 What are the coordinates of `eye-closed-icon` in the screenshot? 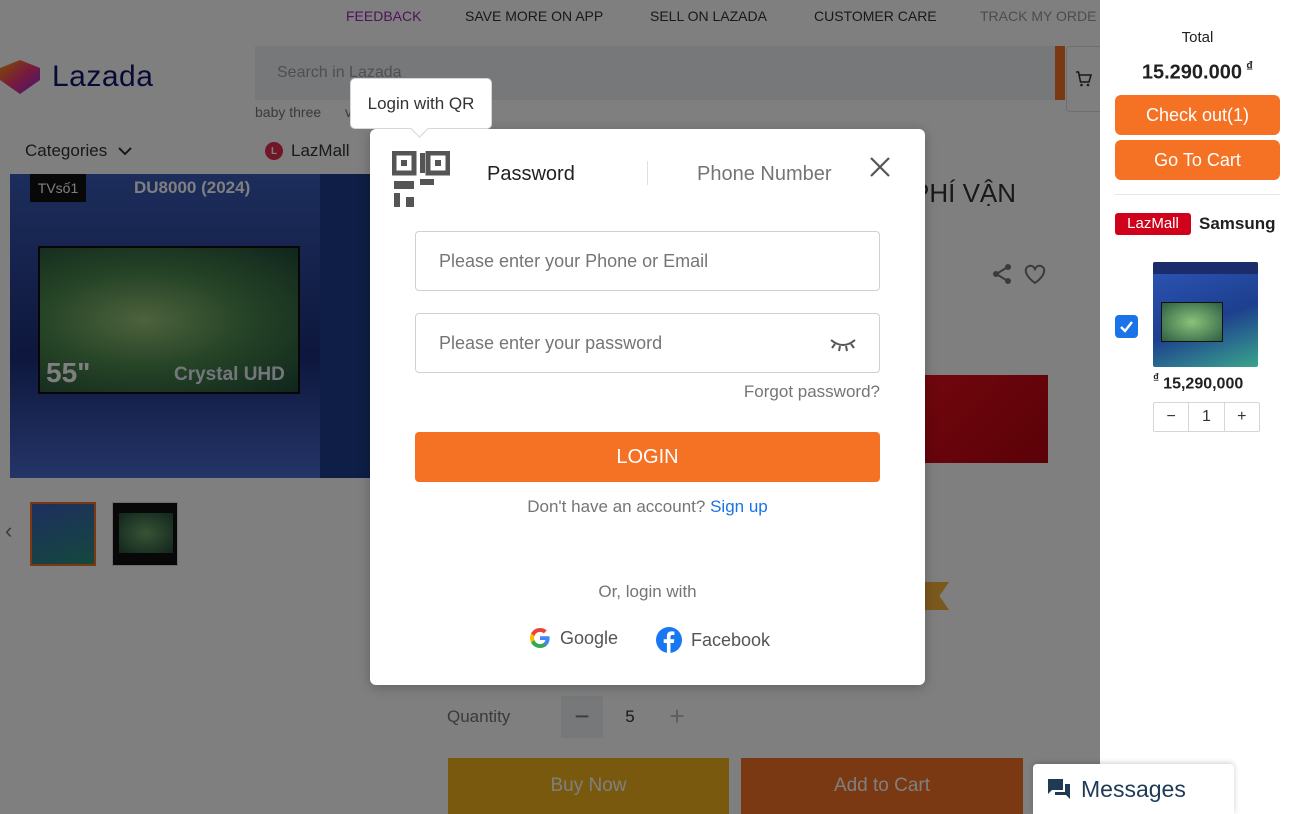 It's located at (843, 344).